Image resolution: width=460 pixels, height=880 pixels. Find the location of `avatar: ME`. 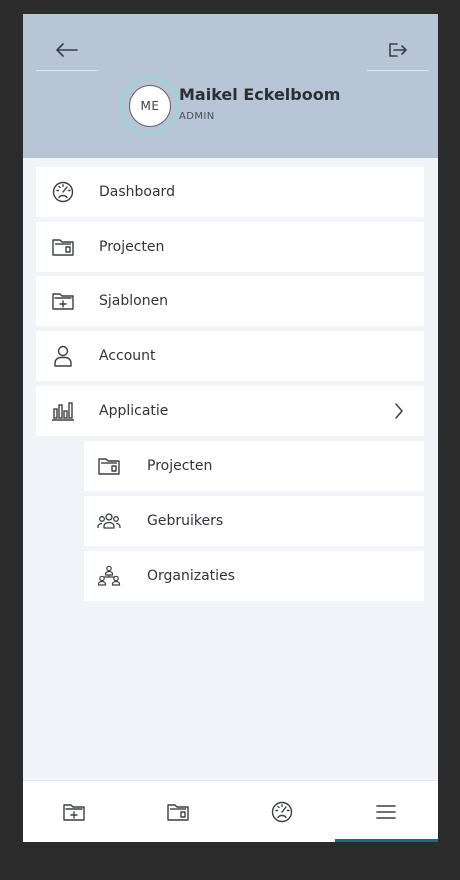

avatar: ME is located at coordinates (150, 106).